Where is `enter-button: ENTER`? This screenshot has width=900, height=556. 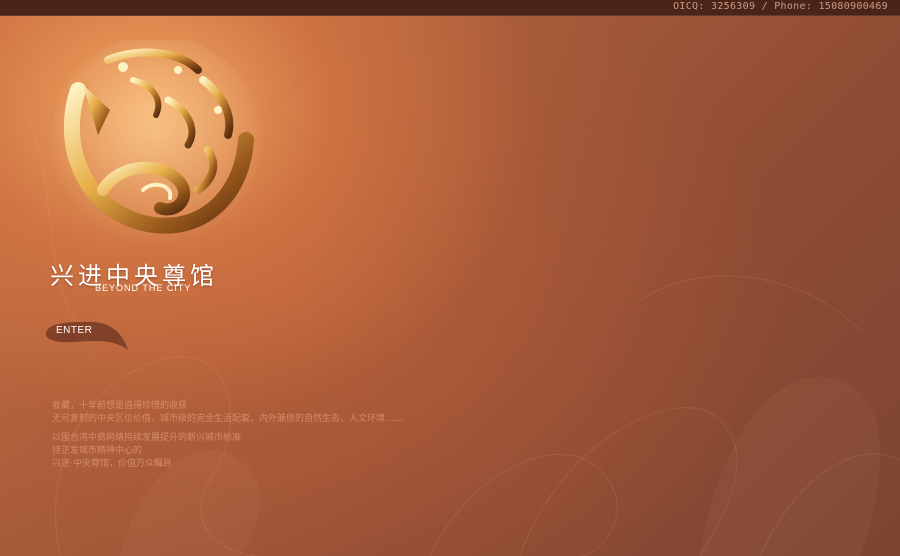 enter-button: ENTER is located at coordinates (89, 336).